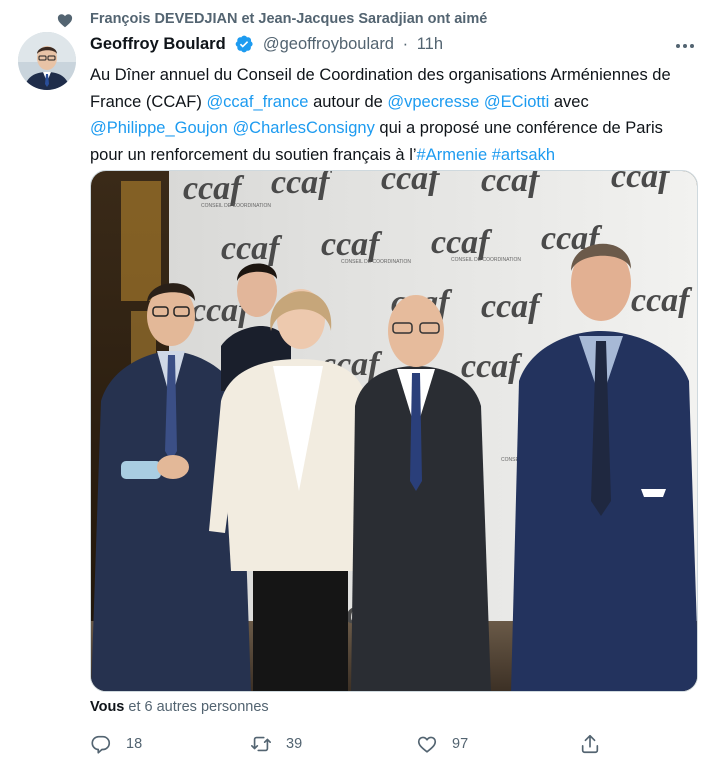 Image resolution: width=719 pixels, height=769 pixels. Describe the element at coordinates (442, 744) in the screenshot. I see `like-button: 97` at that location.